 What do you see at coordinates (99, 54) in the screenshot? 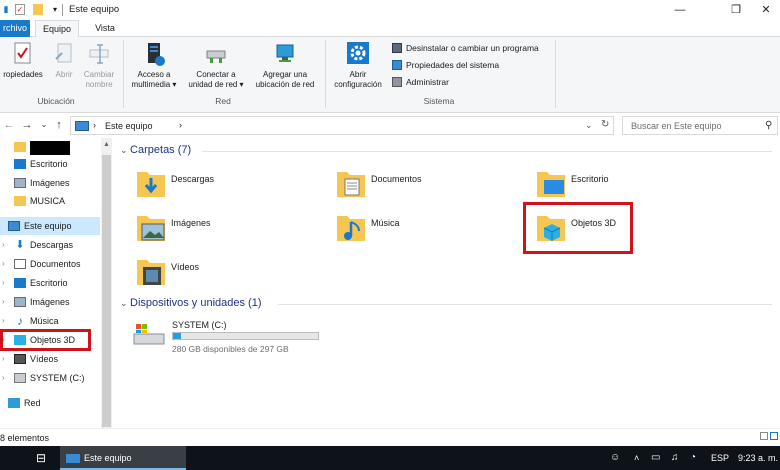
I see `rename-icon` at bounding box center [99, 54].